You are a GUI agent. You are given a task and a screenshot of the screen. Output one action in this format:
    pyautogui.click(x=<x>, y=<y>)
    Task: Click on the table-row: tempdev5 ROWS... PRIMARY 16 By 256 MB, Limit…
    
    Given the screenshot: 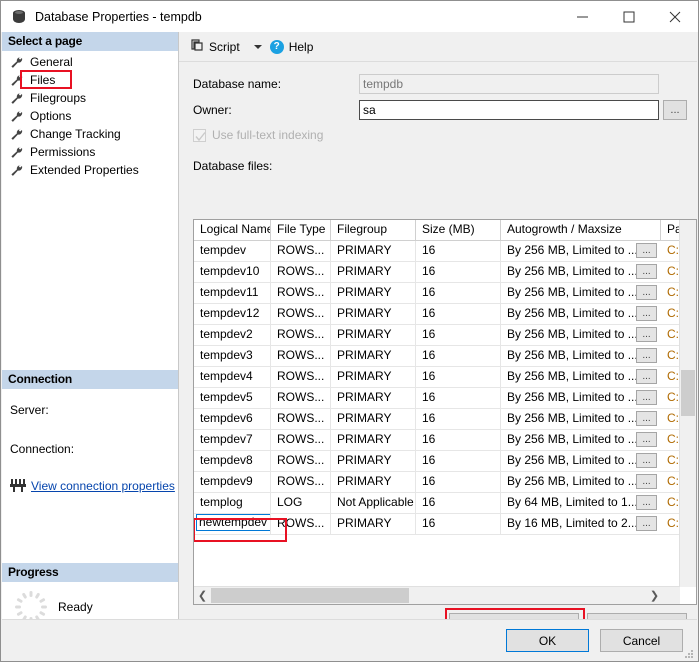 What is the action you would take?
    pyautogui.click(x=445, y=398)
    